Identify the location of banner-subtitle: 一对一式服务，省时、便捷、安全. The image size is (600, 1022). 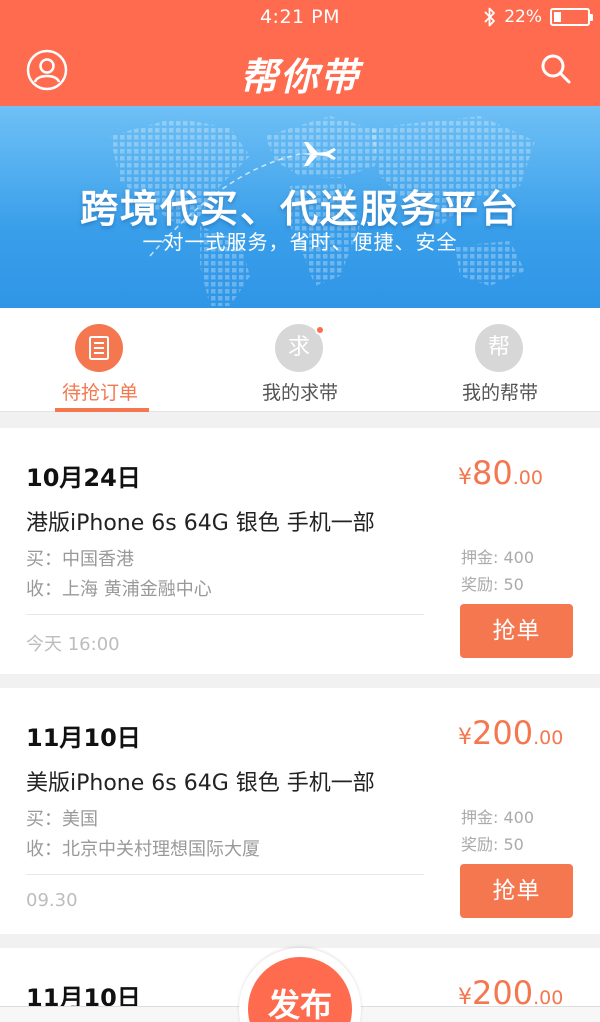
(300, 242).